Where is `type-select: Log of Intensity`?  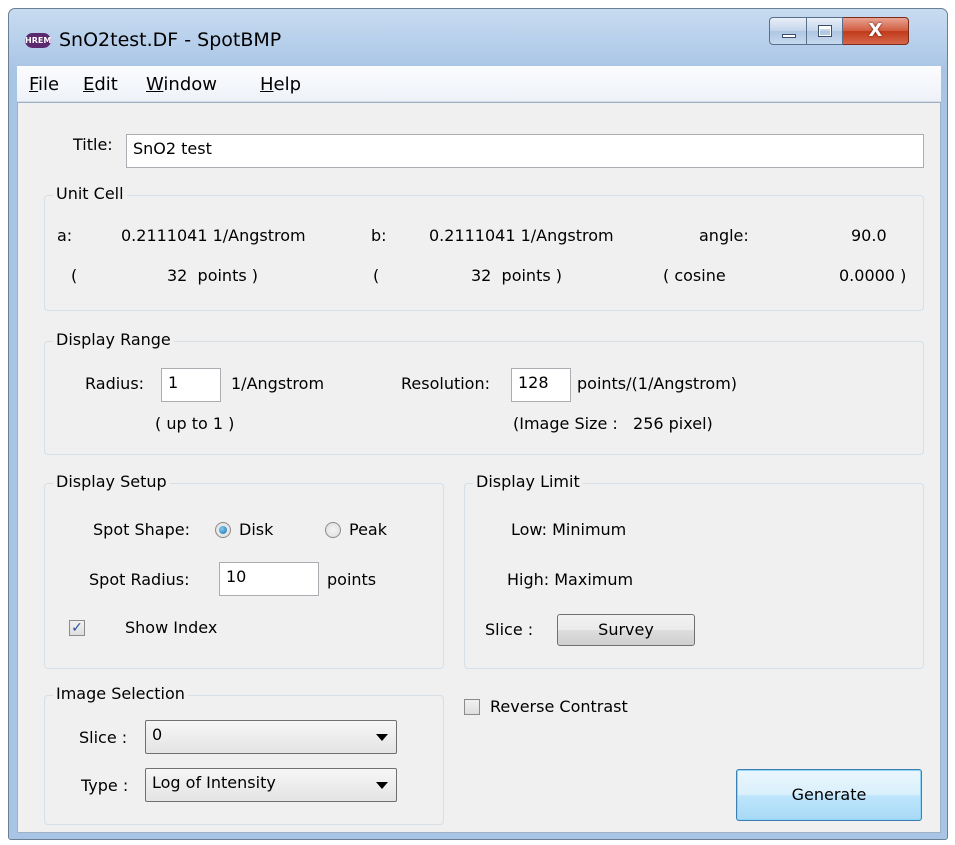 type-select: Log of Intensity is located at coordinates (271, 785).